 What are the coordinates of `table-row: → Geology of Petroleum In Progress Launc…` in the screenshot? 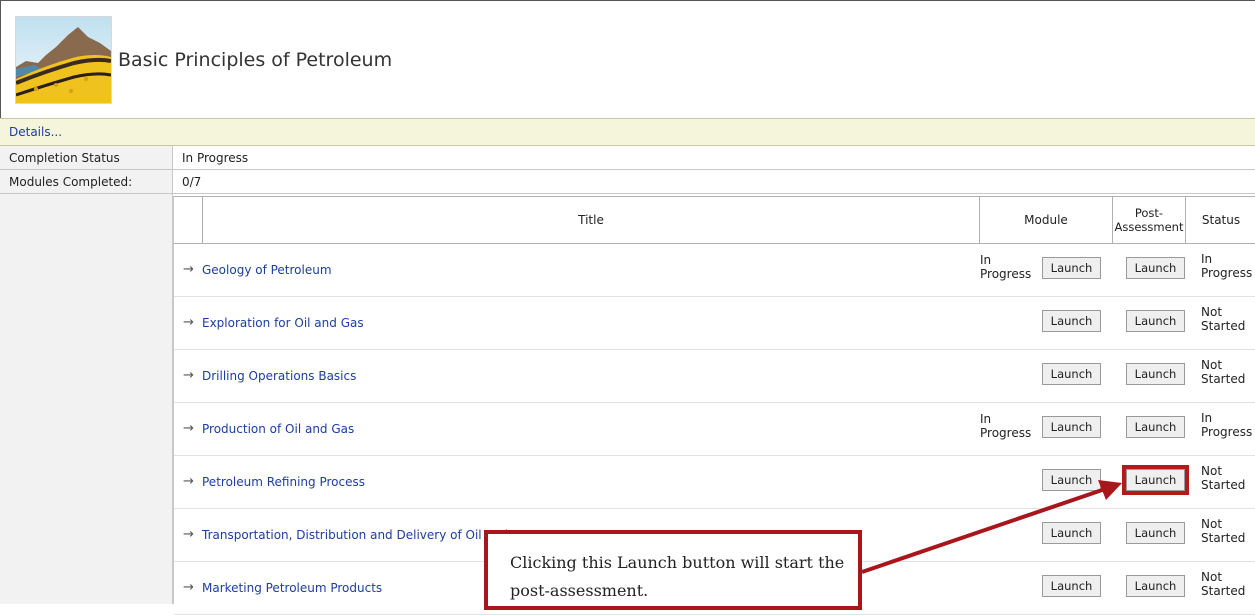 It's located at (714, 270).